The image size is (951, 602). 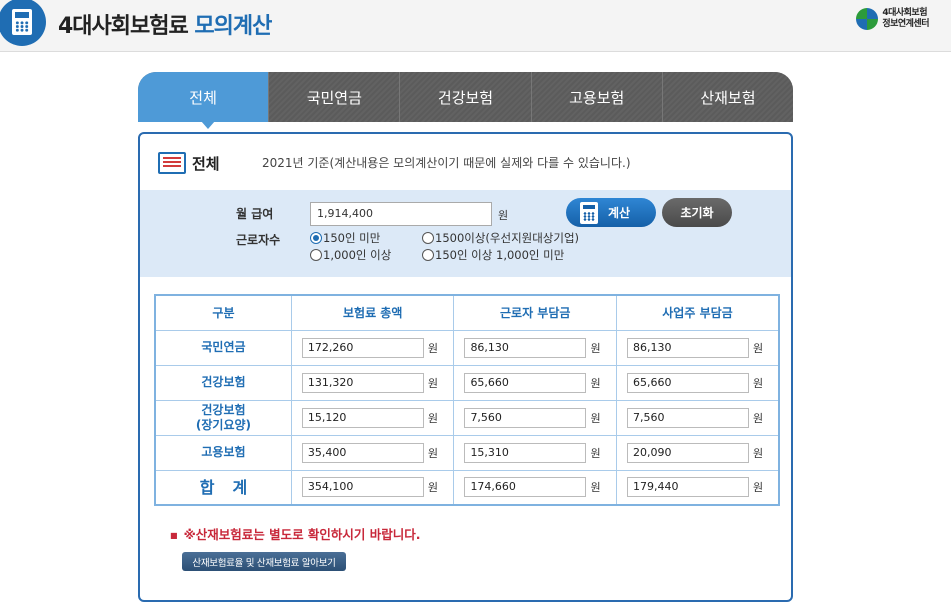 What do you see at coordinates (362, 487) in the screenshot?
I see `total-value: 354,100` at bounding box center [362, 487].